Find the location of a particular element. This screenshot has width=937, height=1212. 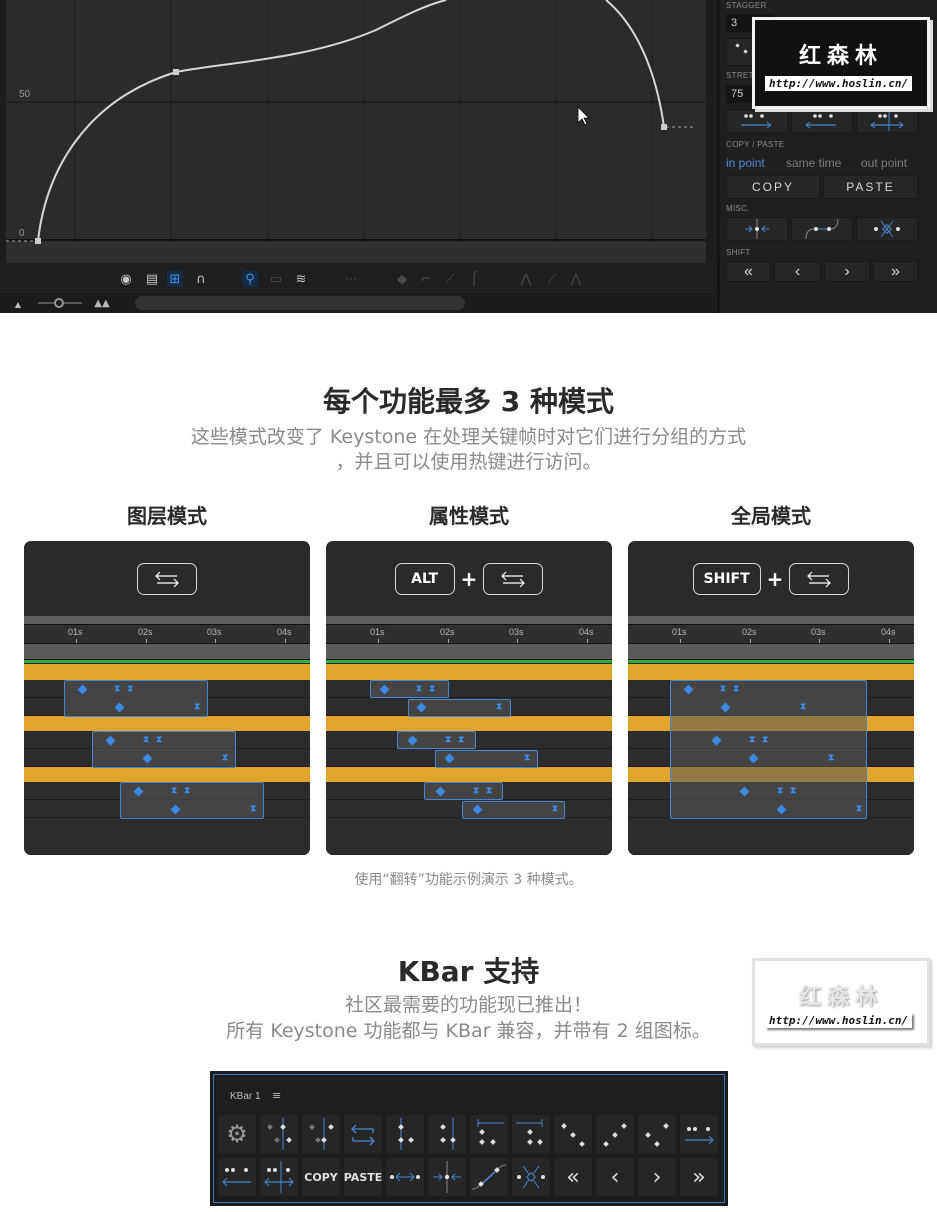

auto-bezier-icon: ⌠ is located at coordinates (474, 279).